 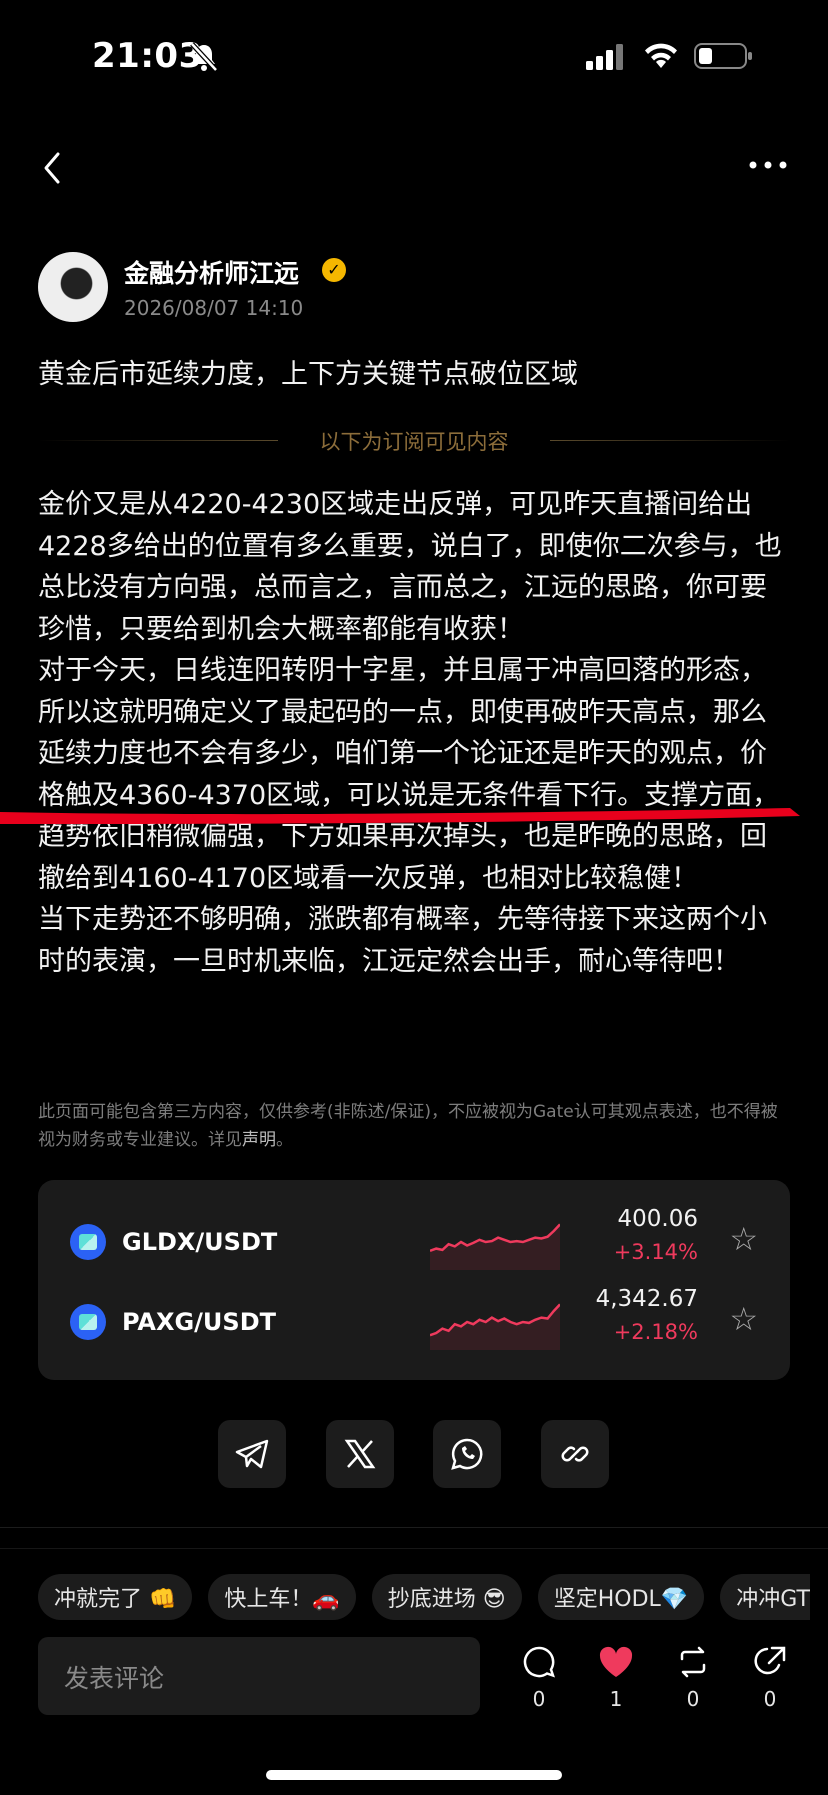 What do you see at coordinates (765, 1597) in the screenshot?
I see `reaction-chip: 冲冲GT` at bounding box center [765, 1597].